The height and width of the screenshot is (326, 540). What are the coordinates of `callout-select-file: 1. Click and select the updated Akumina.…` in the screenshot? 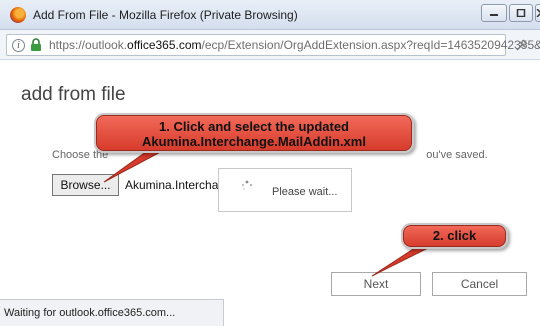 It's located at (254, 133).